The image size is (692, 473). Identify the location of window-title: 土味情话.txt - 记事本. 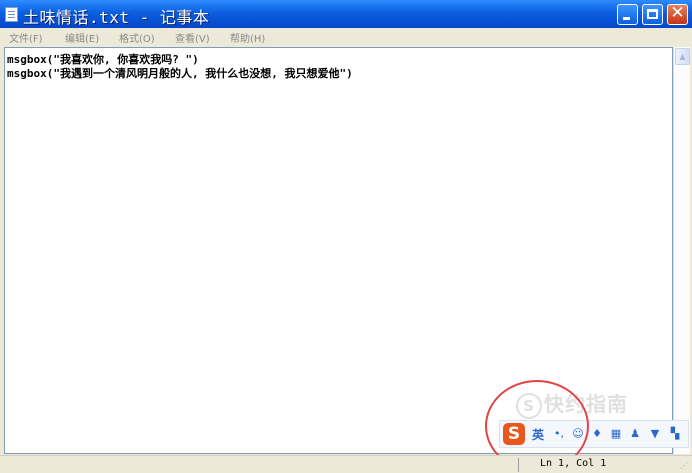
(116, 17).